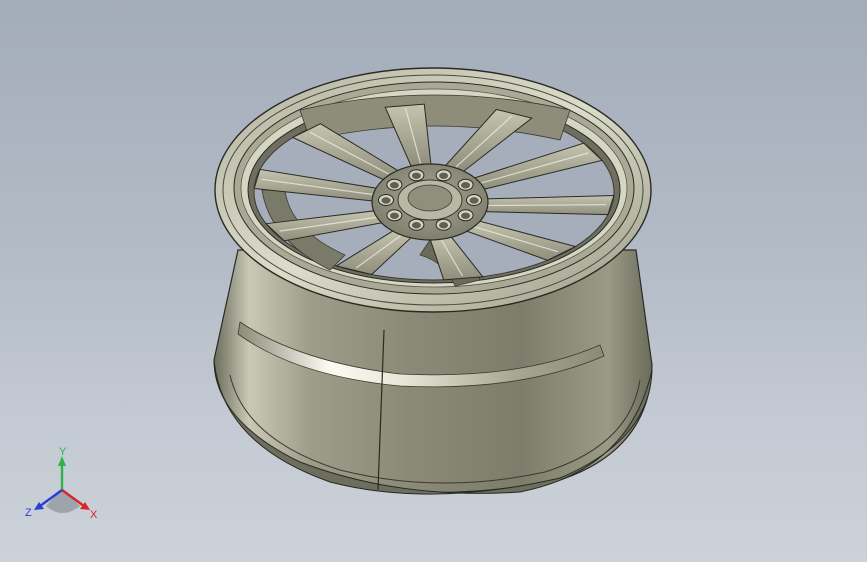 Image resolution: width=867 pixels, height=562 pixels. Describe the element at coordinates (65, 486) in the screenshot. I see `coordinate-triad: Y X Z` at that location.